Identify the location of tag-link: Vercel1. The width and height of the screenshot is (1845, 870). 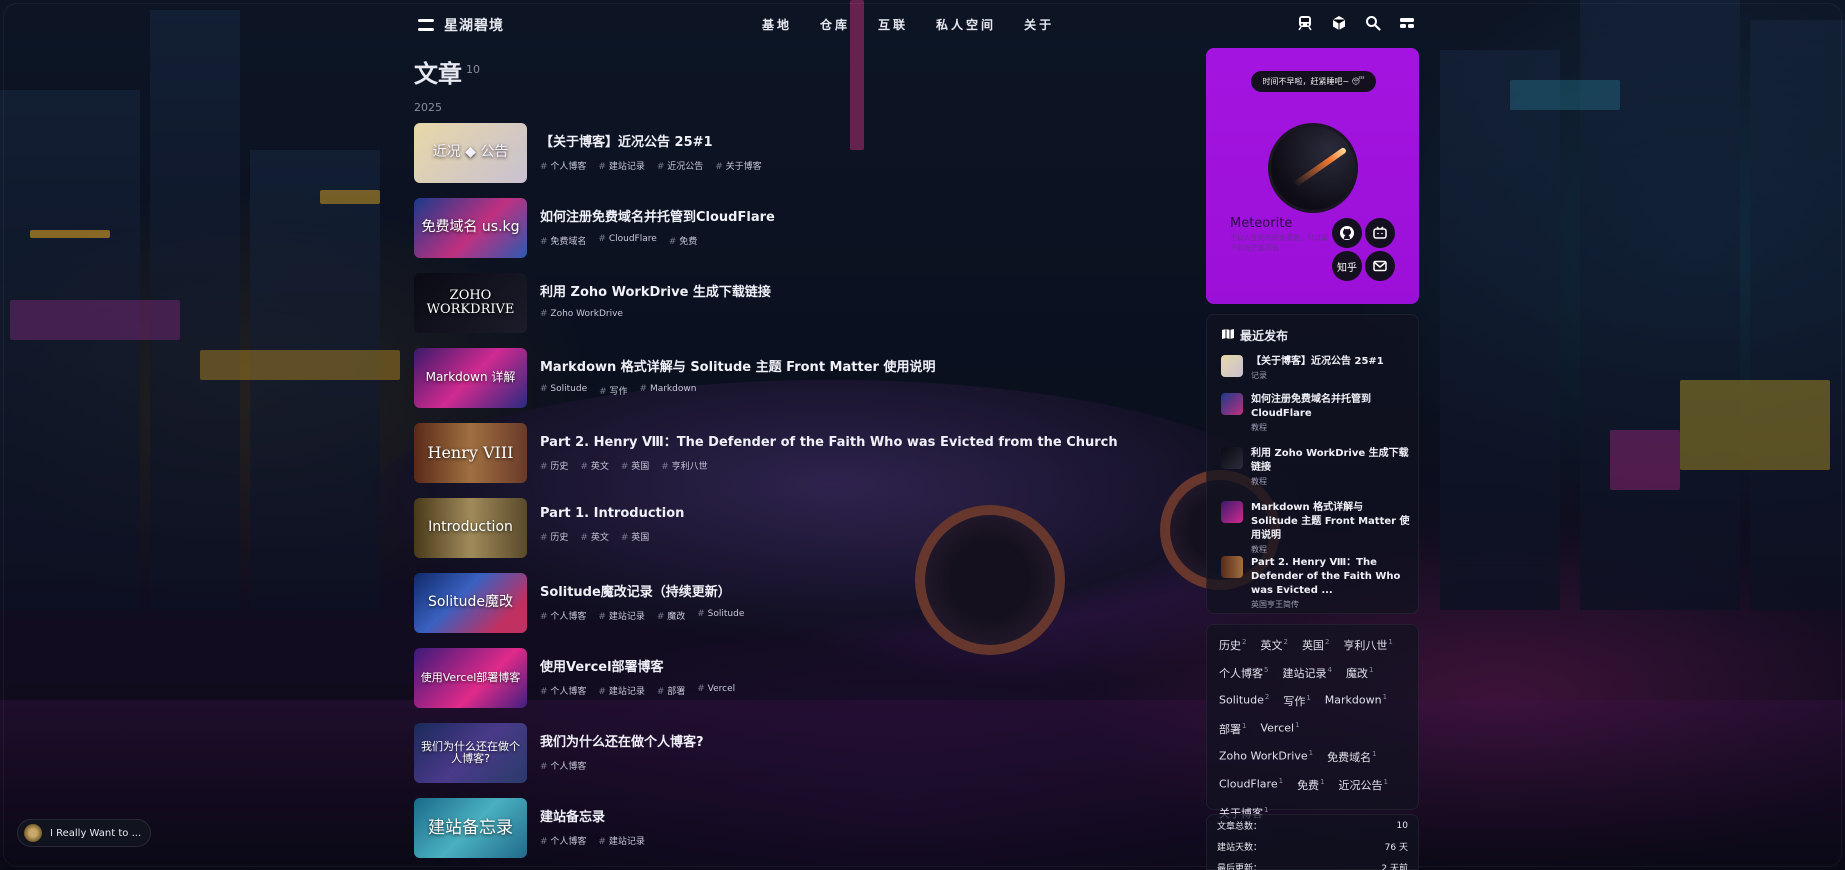
(1279, 730).